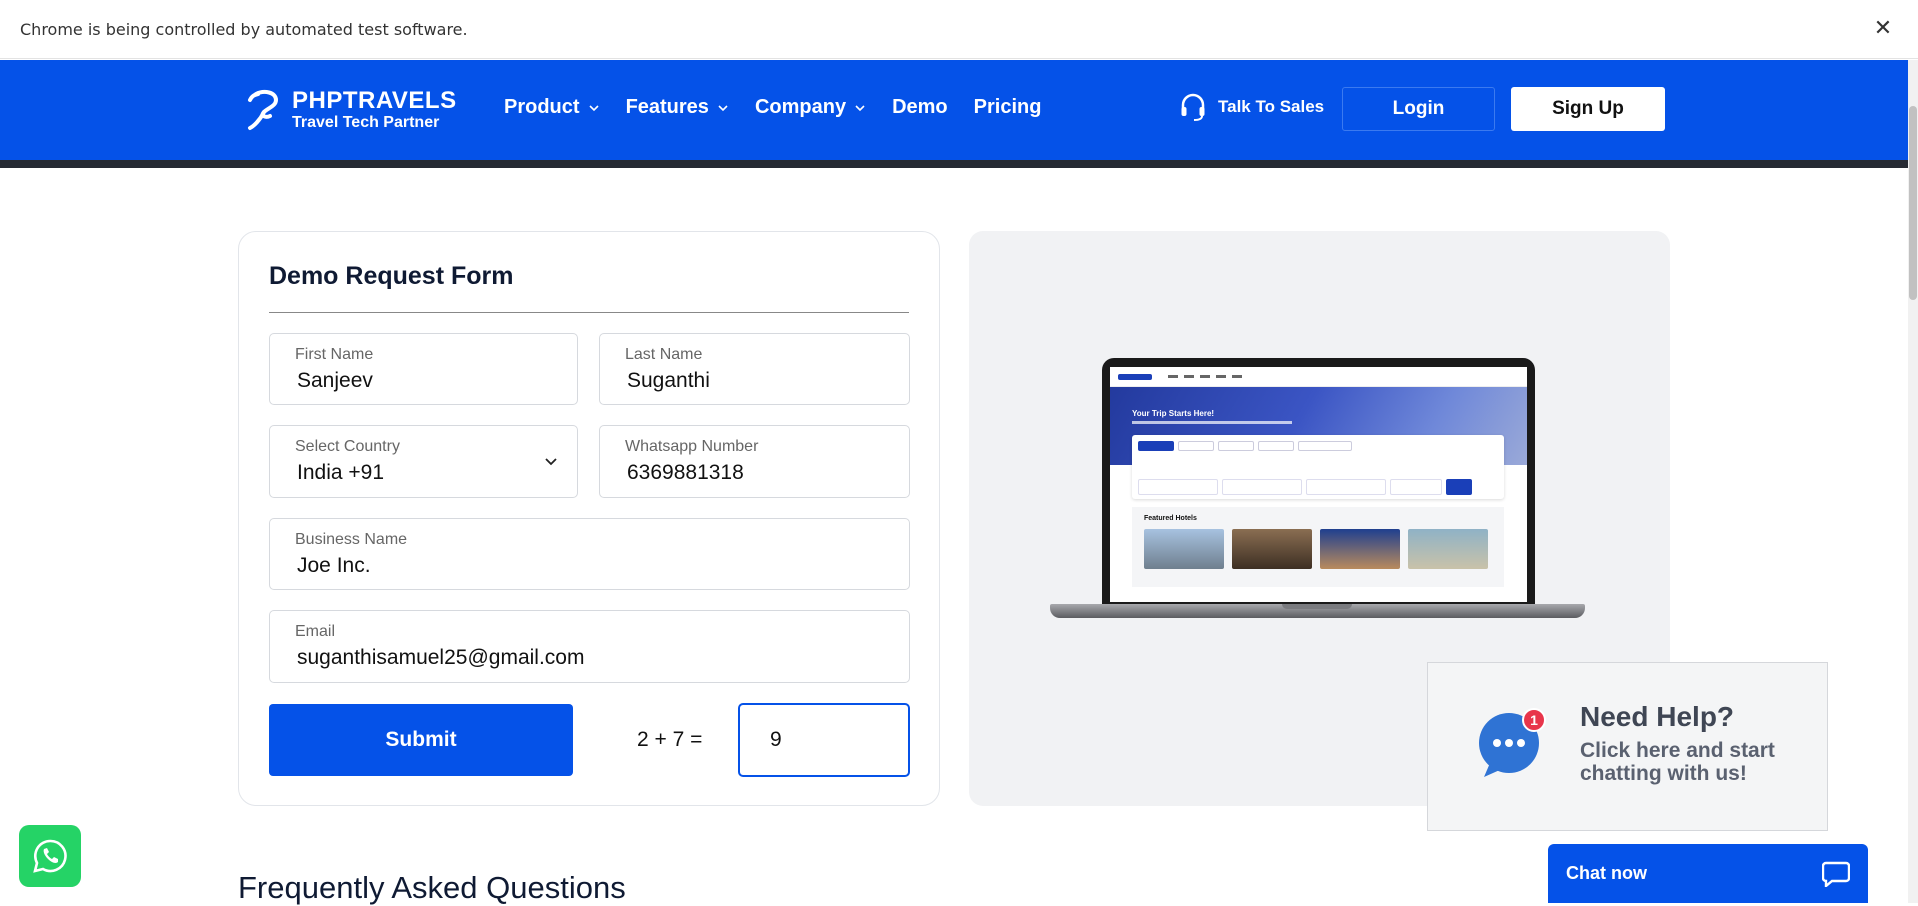 The height and width of the screenshot is (906, 1918). I want to click on preview-hero-title: Your Trip Starts Here!, so click(1173, 413).